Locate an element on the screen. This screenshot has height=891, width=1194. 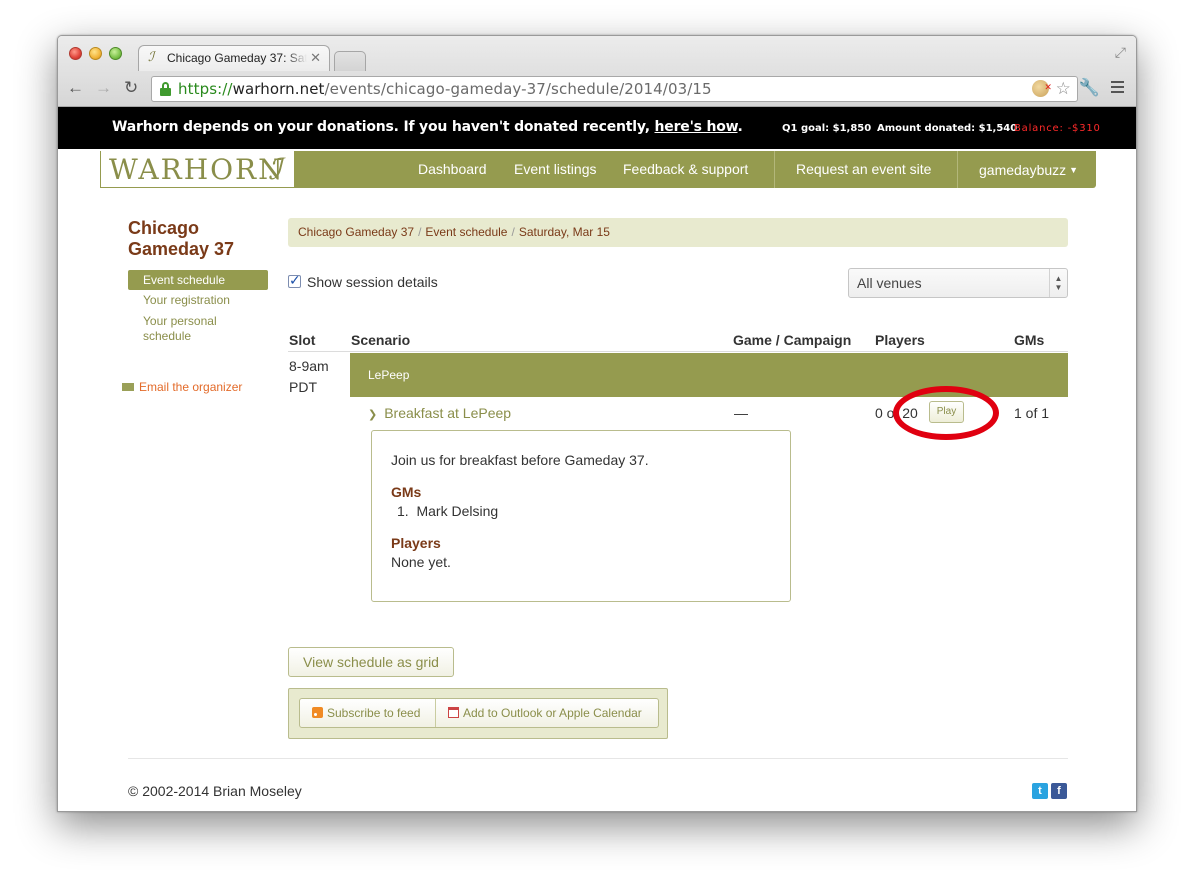
players-heading: Players is located at coordinates (416, 543).